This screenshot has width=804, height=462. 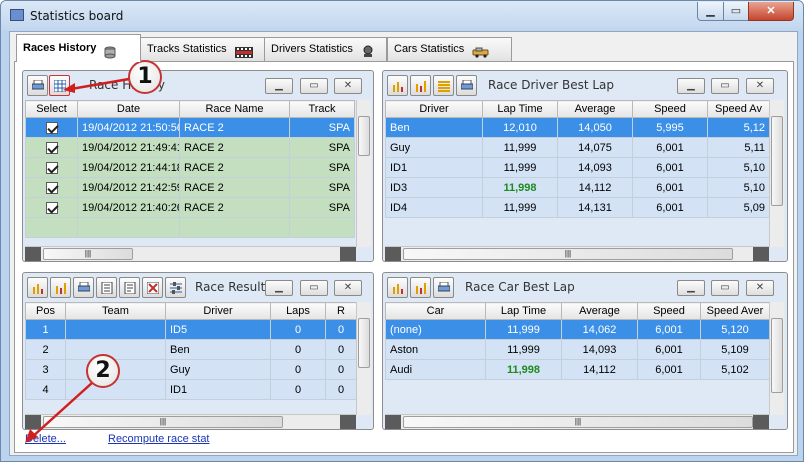 What do you see at coordinates (234, 109) in the screenshot?
I see `column-header: Race Name` at bounding box center [234, 109].